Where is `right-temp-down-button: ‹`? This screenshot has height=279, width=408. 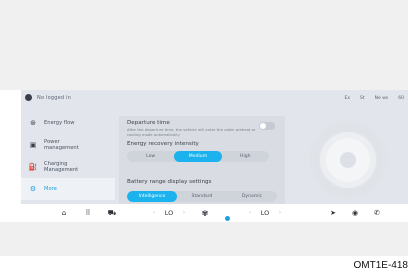
right-temp-down-button: ‹ is located at coordinates (250, 213).